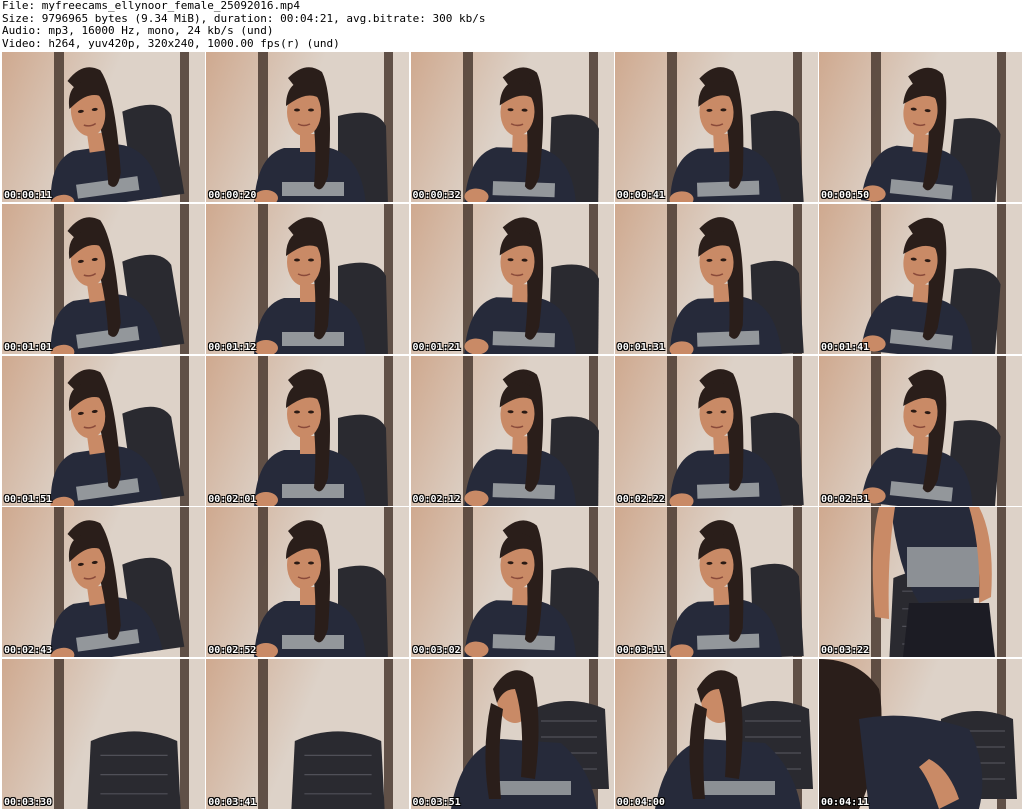 The image size is (1024, 811). Describe the element at coordinates (845, 195) in the screenshot. I see `frame-timestamp: 00:00:50` at that location.